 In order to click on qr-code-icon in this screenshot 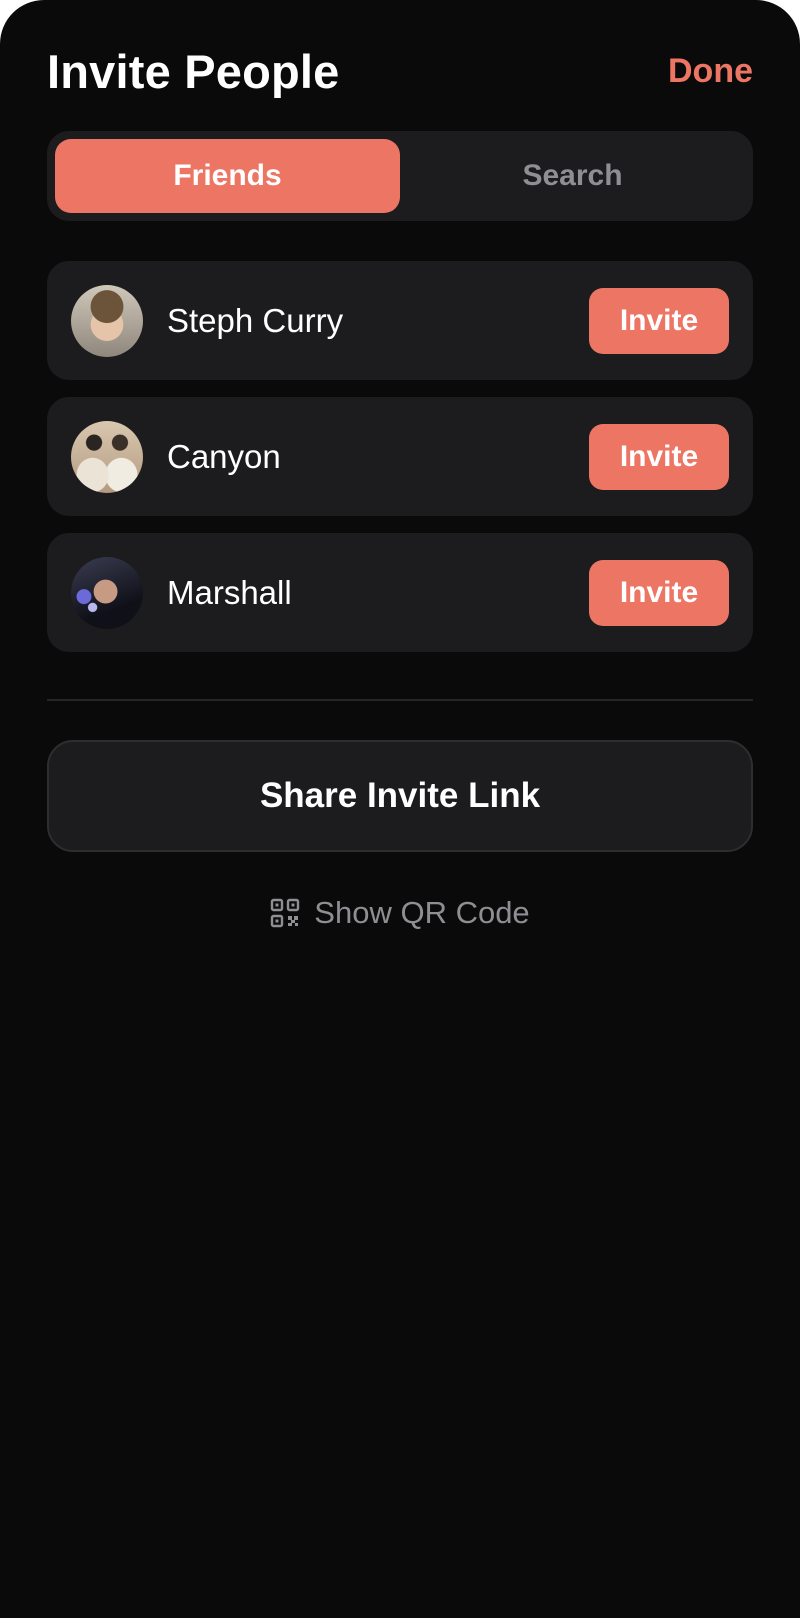, I will do `click(285, 913)`.